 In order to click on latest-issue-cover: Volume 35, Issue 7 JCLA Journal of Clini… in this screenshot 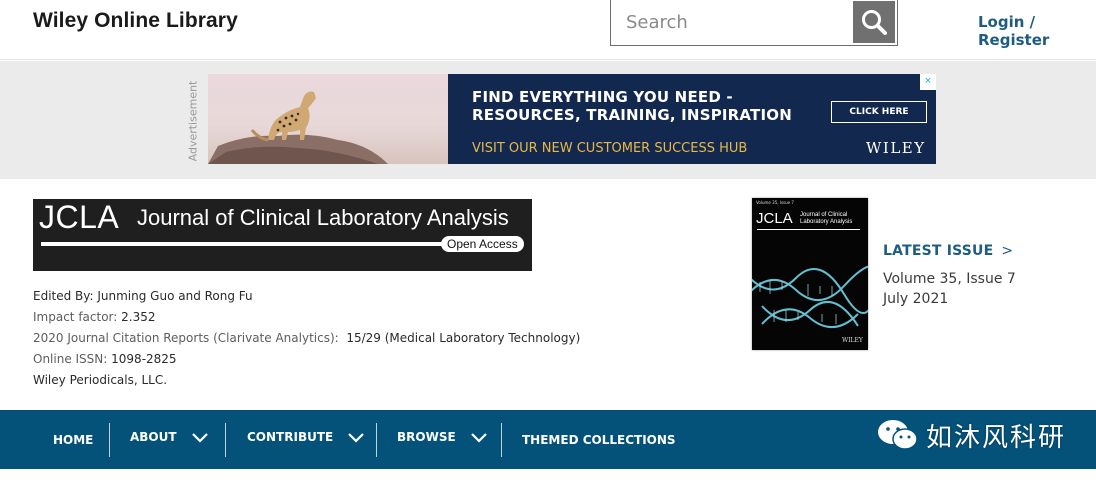, I will do `click(810, 274)`.